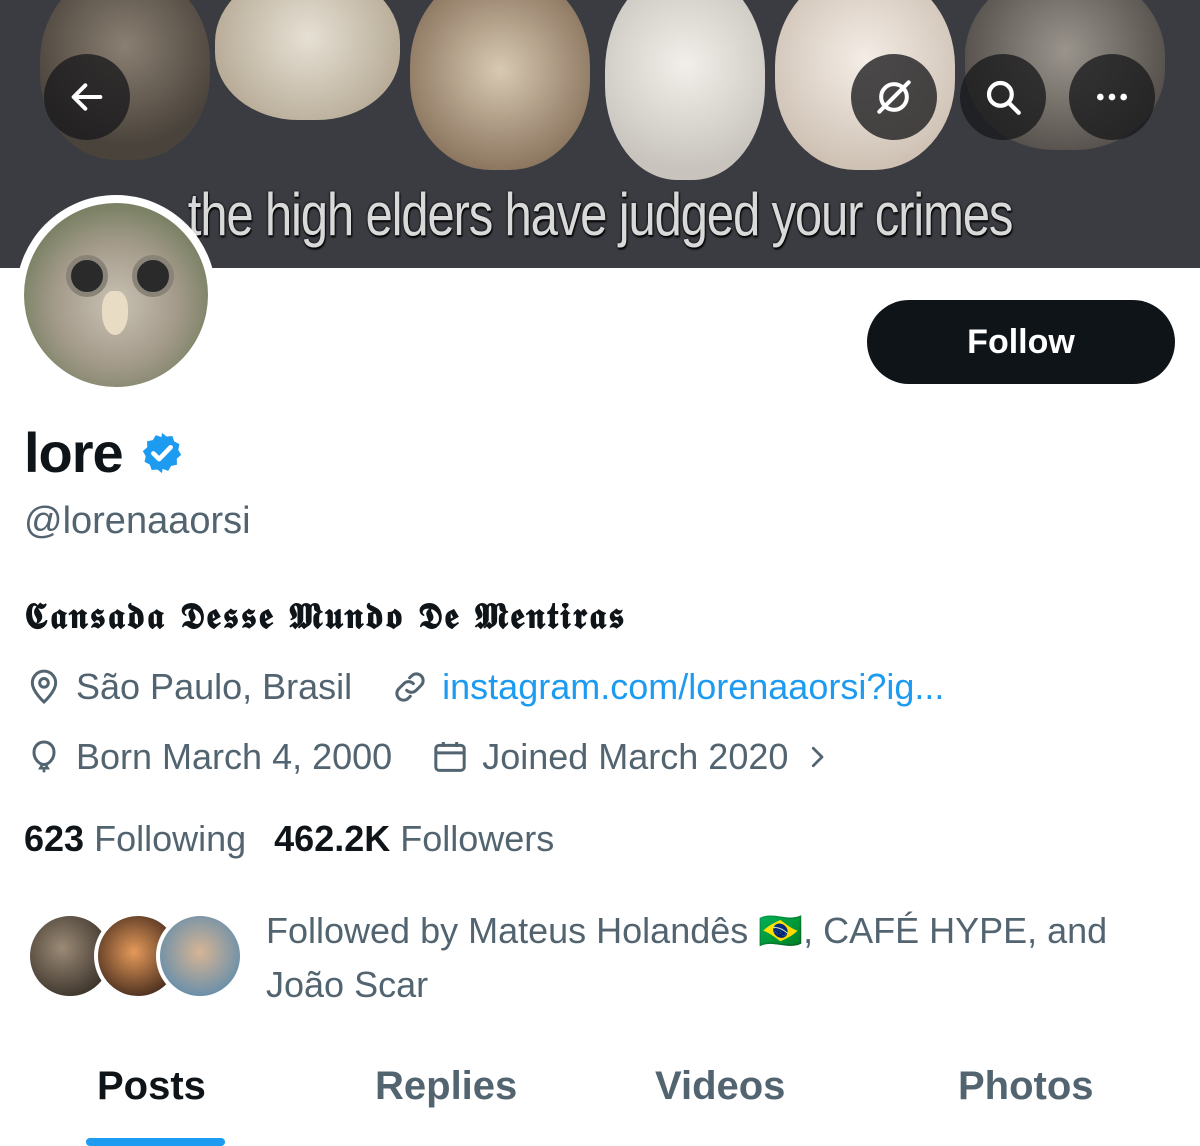 This screenshot has width=1200, height=1146. What do you see at coordinates (44, 687) in the screenshot?
I see `location-pin-icon` at bounding box center [44, 687].